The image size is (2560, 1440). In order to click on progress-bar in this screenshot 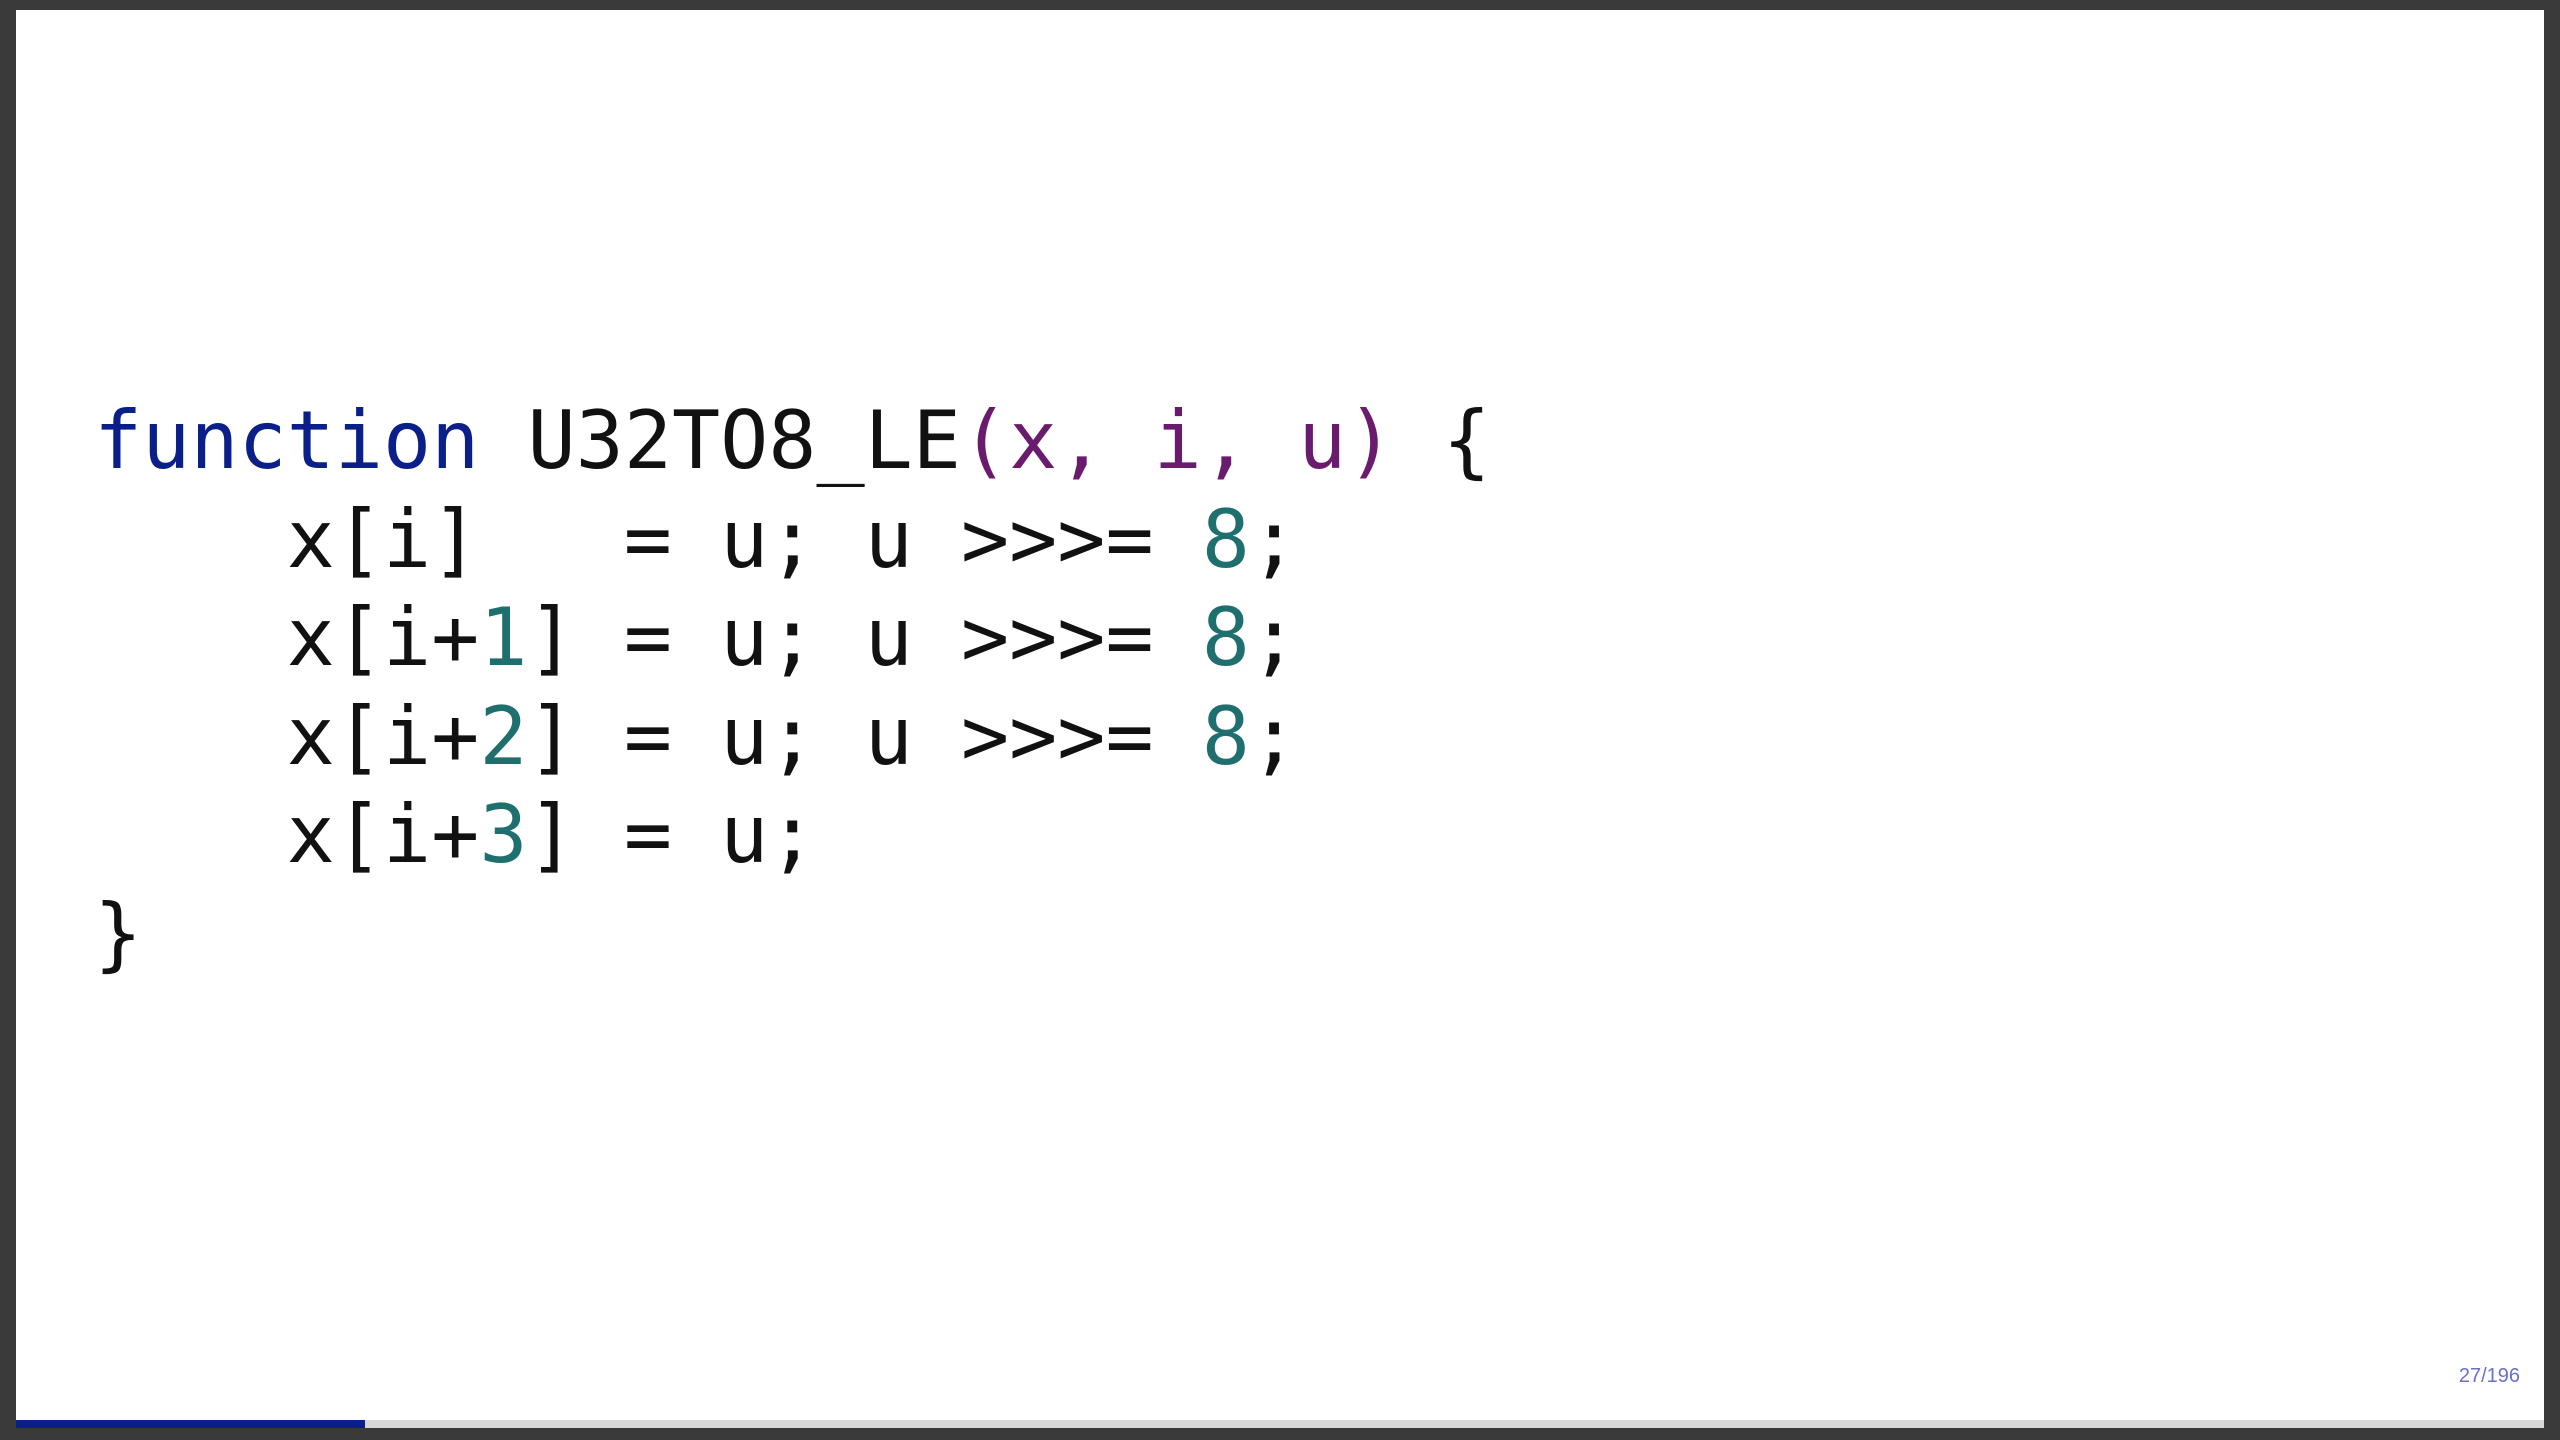, I will do `click(1280, 1424)`.